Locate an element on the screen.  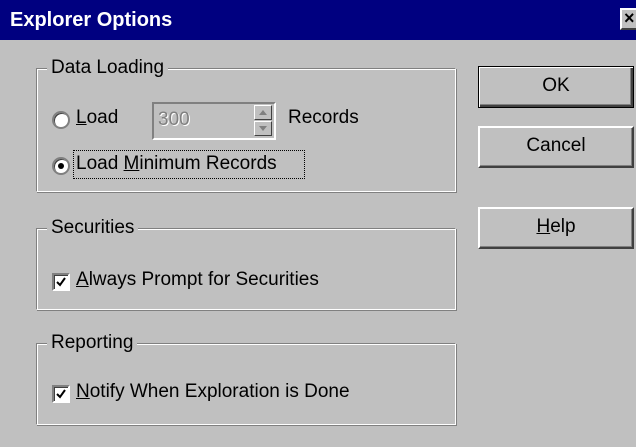
spin-up-icon is located at coordinates (263, 112).